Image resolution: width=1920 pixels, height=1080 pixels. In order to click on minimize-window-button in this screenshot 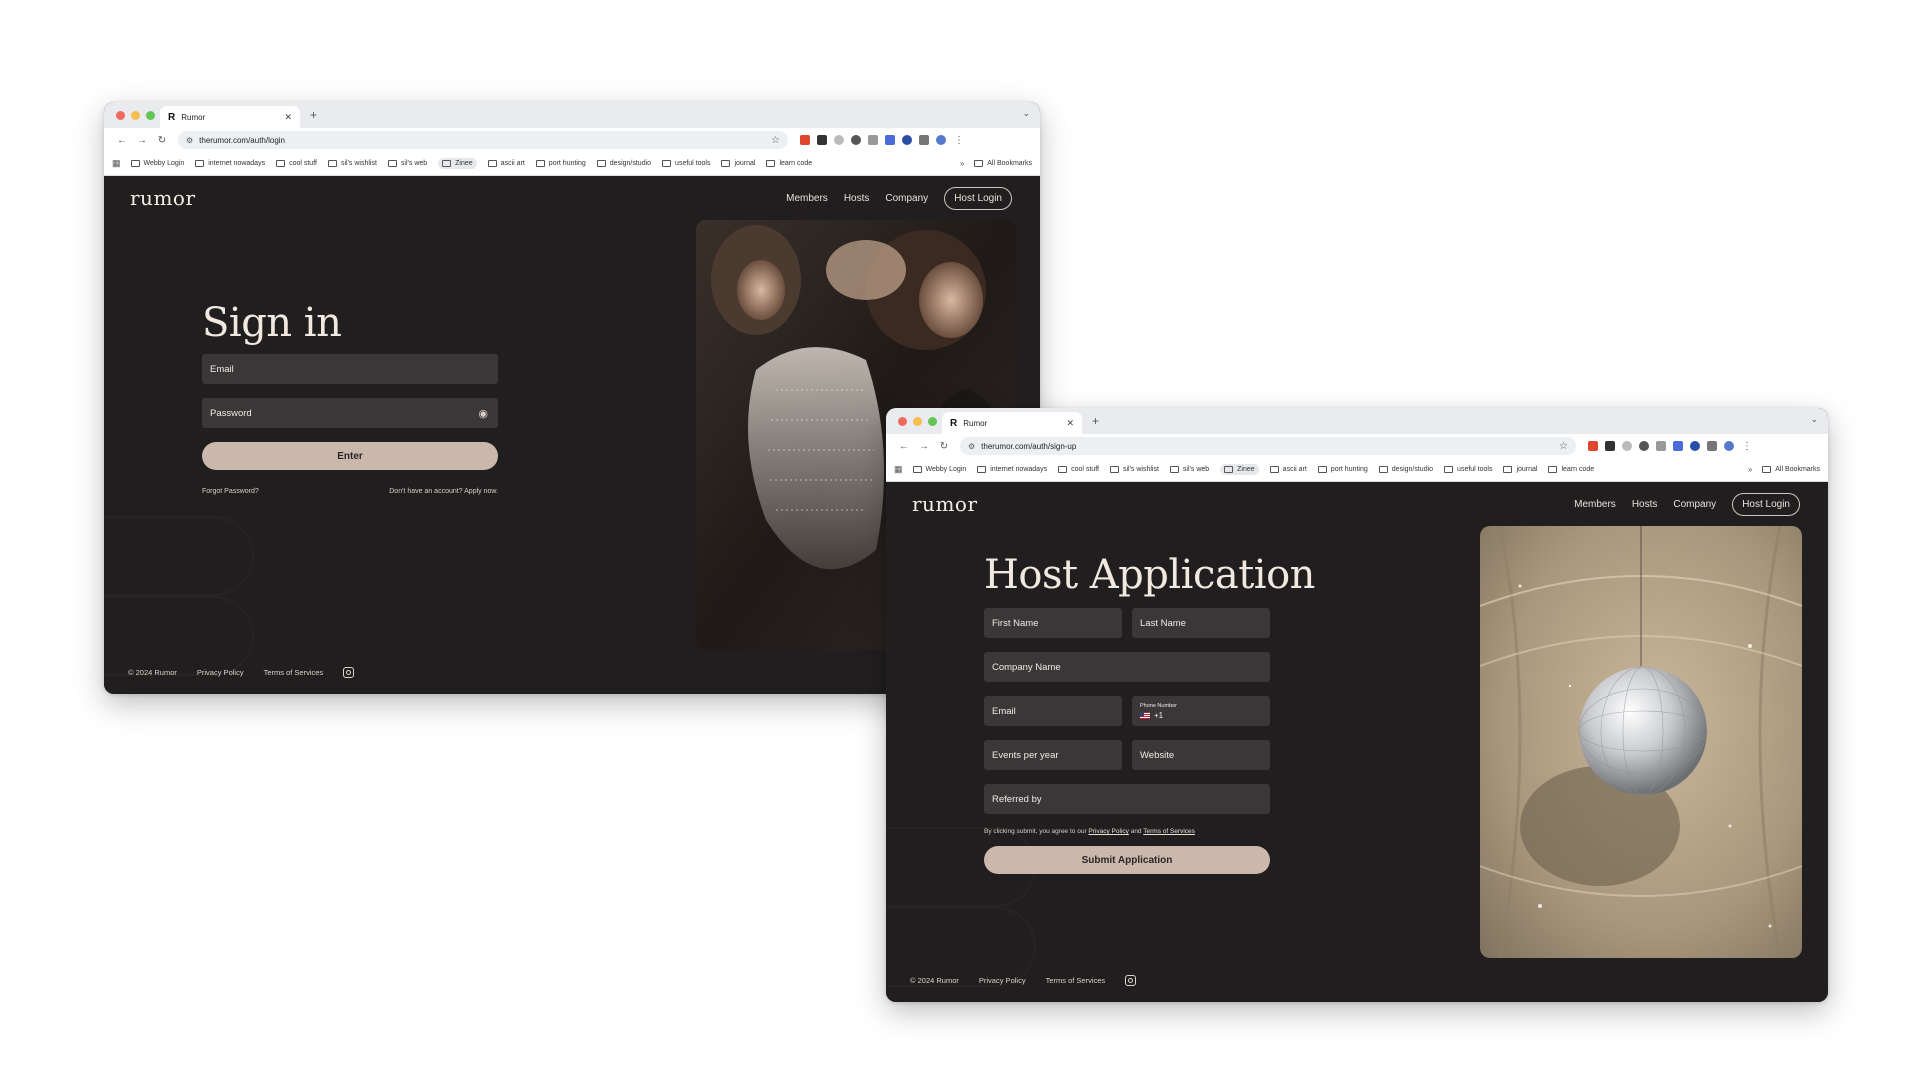, I will do `click(917, 421)`.